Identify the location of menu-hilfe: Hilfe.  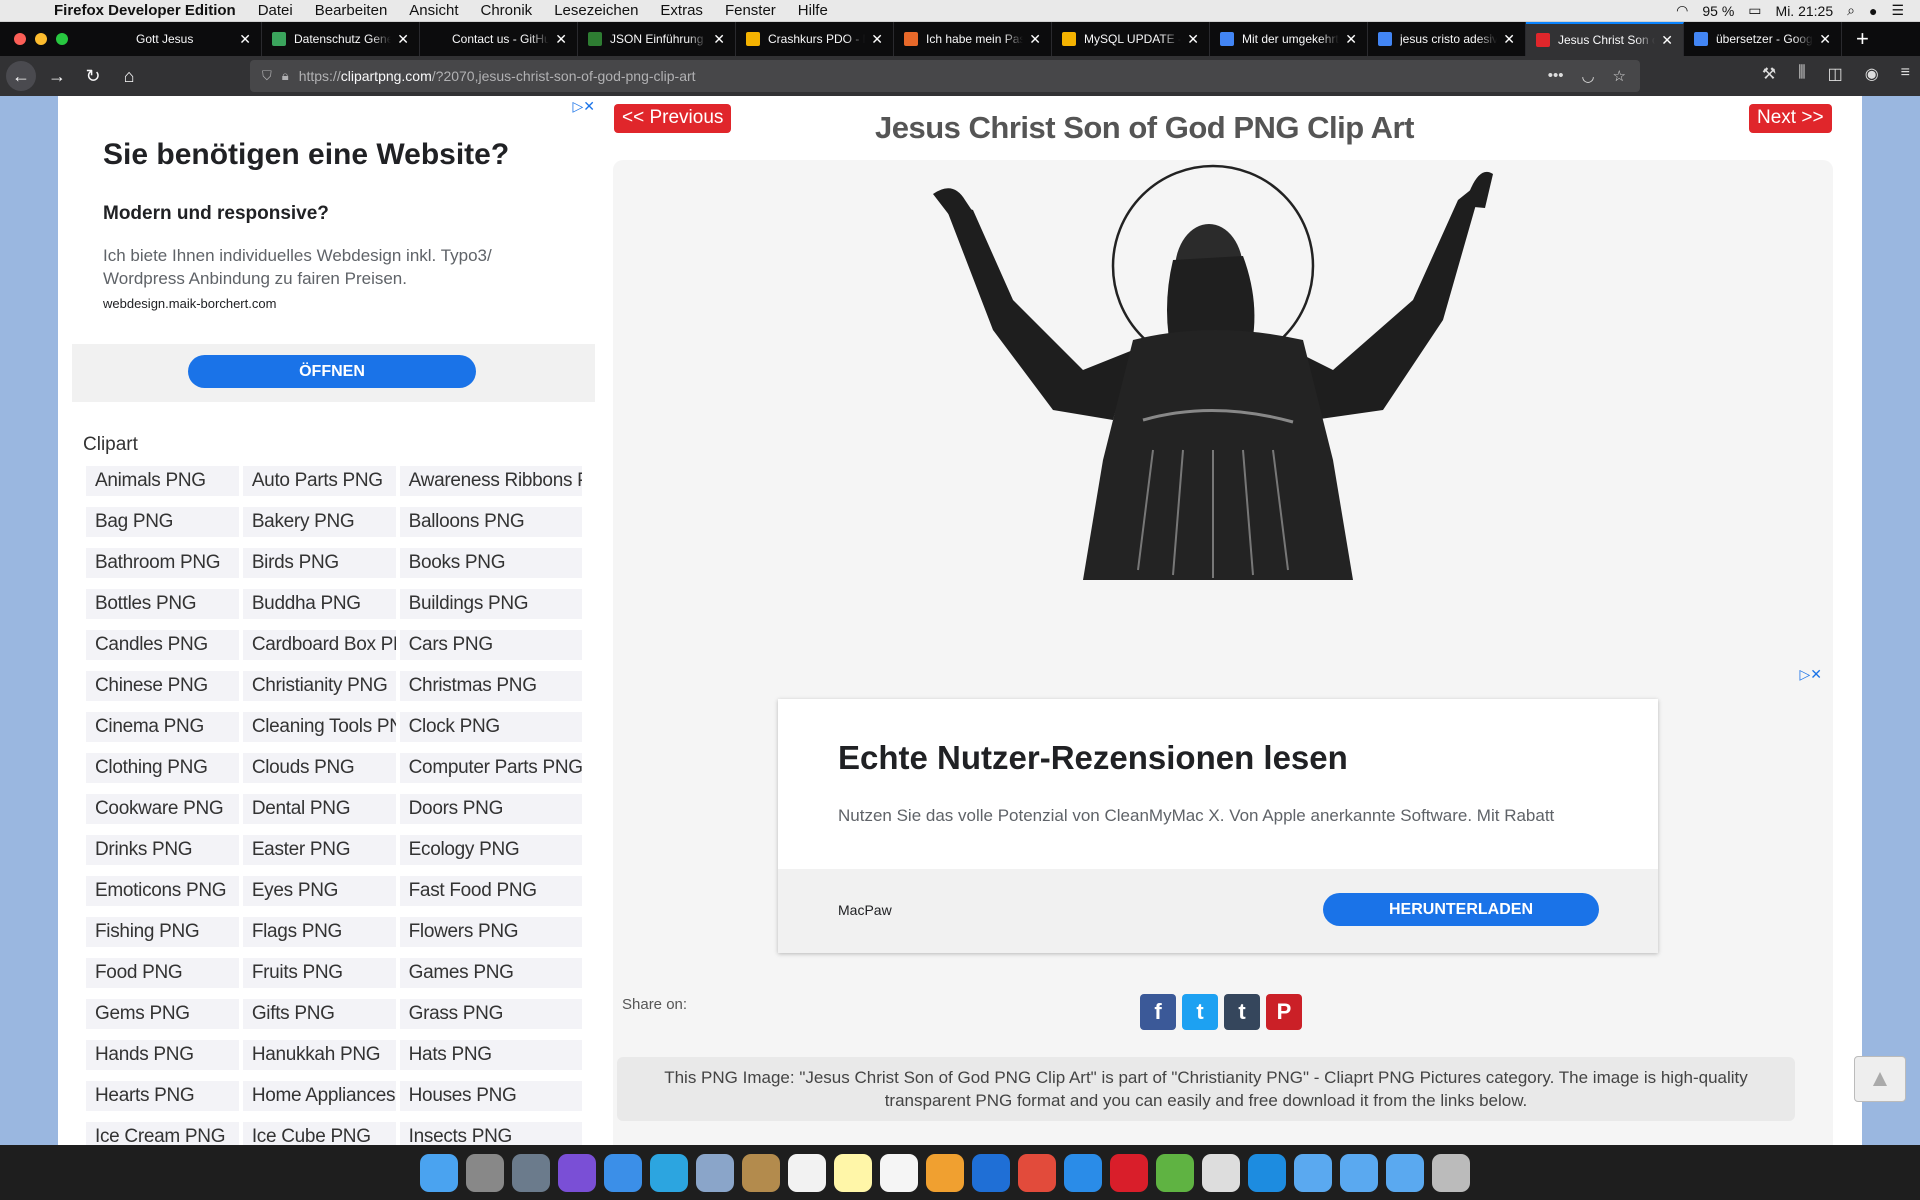
(813, 10).